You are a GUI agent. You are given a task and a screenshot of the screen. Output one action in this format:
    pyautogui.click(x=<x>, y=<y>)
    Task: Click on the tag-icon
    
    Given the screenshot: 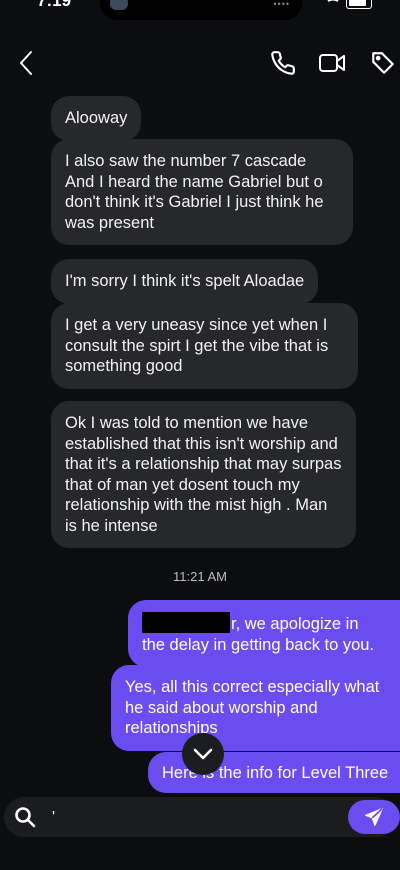 What is the action you would take?
    pyautogui.click(x=383, y=63)
    